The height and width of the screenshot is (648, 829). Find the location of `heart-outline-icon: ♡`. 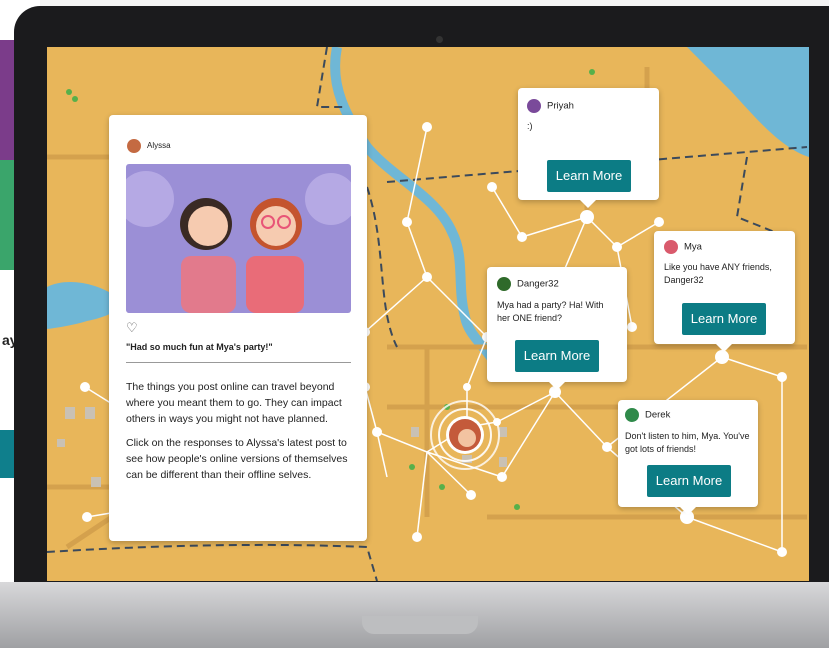

heart-outline-icon: ♡ is located at coordinates (132, 328).